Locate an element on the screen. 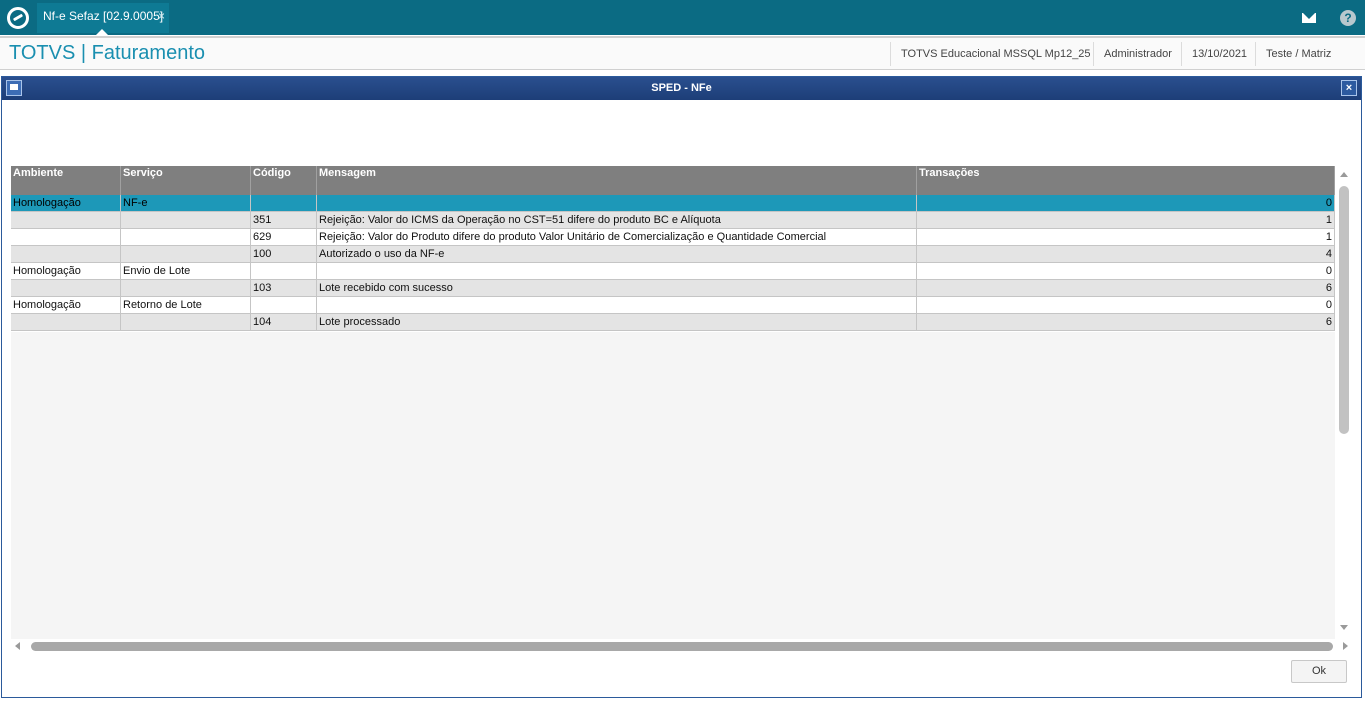  cell-servico: Envio de Lote is located at coordinates (186, 271).